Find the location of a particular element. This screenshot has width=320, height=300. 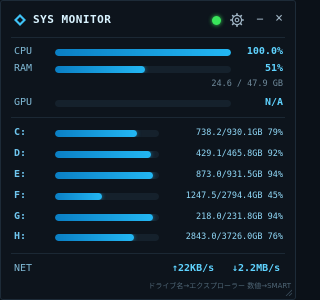

app-title: SYS MONITOR is located at coordinates (72, 19).